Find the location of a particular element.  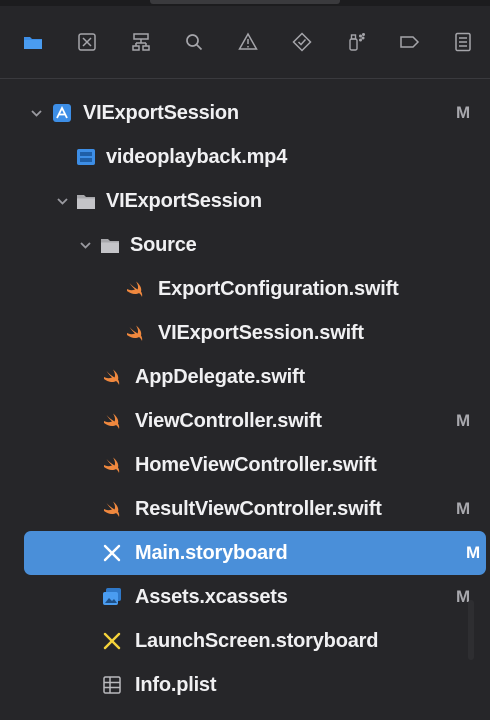

search-icon is located at coordinates (194, 42).